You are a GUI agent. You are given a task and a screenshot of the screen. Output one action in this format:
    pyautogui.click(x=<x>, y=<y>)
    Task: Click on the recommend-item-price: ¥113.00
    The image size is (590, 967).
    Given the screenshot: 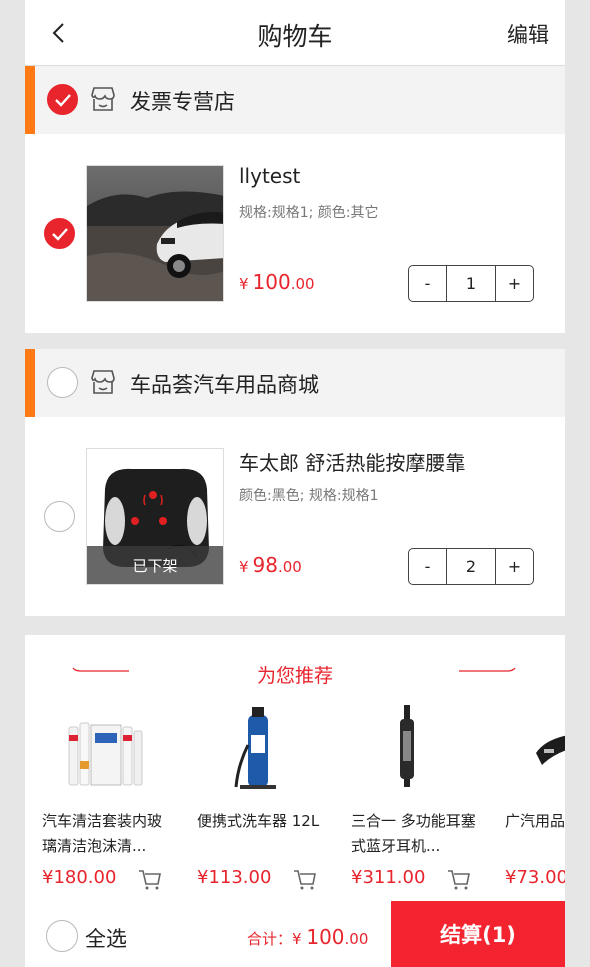 What is the action you would take?
    pyautogui.click(x=234, y=877)
    